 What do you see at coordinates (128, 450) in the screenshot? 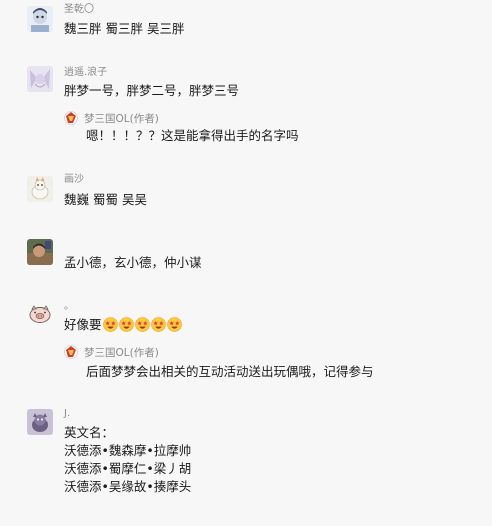
I see `comment-line: 沃德添•魏森摩•拉摩帅` at bounding box center [128, 450].